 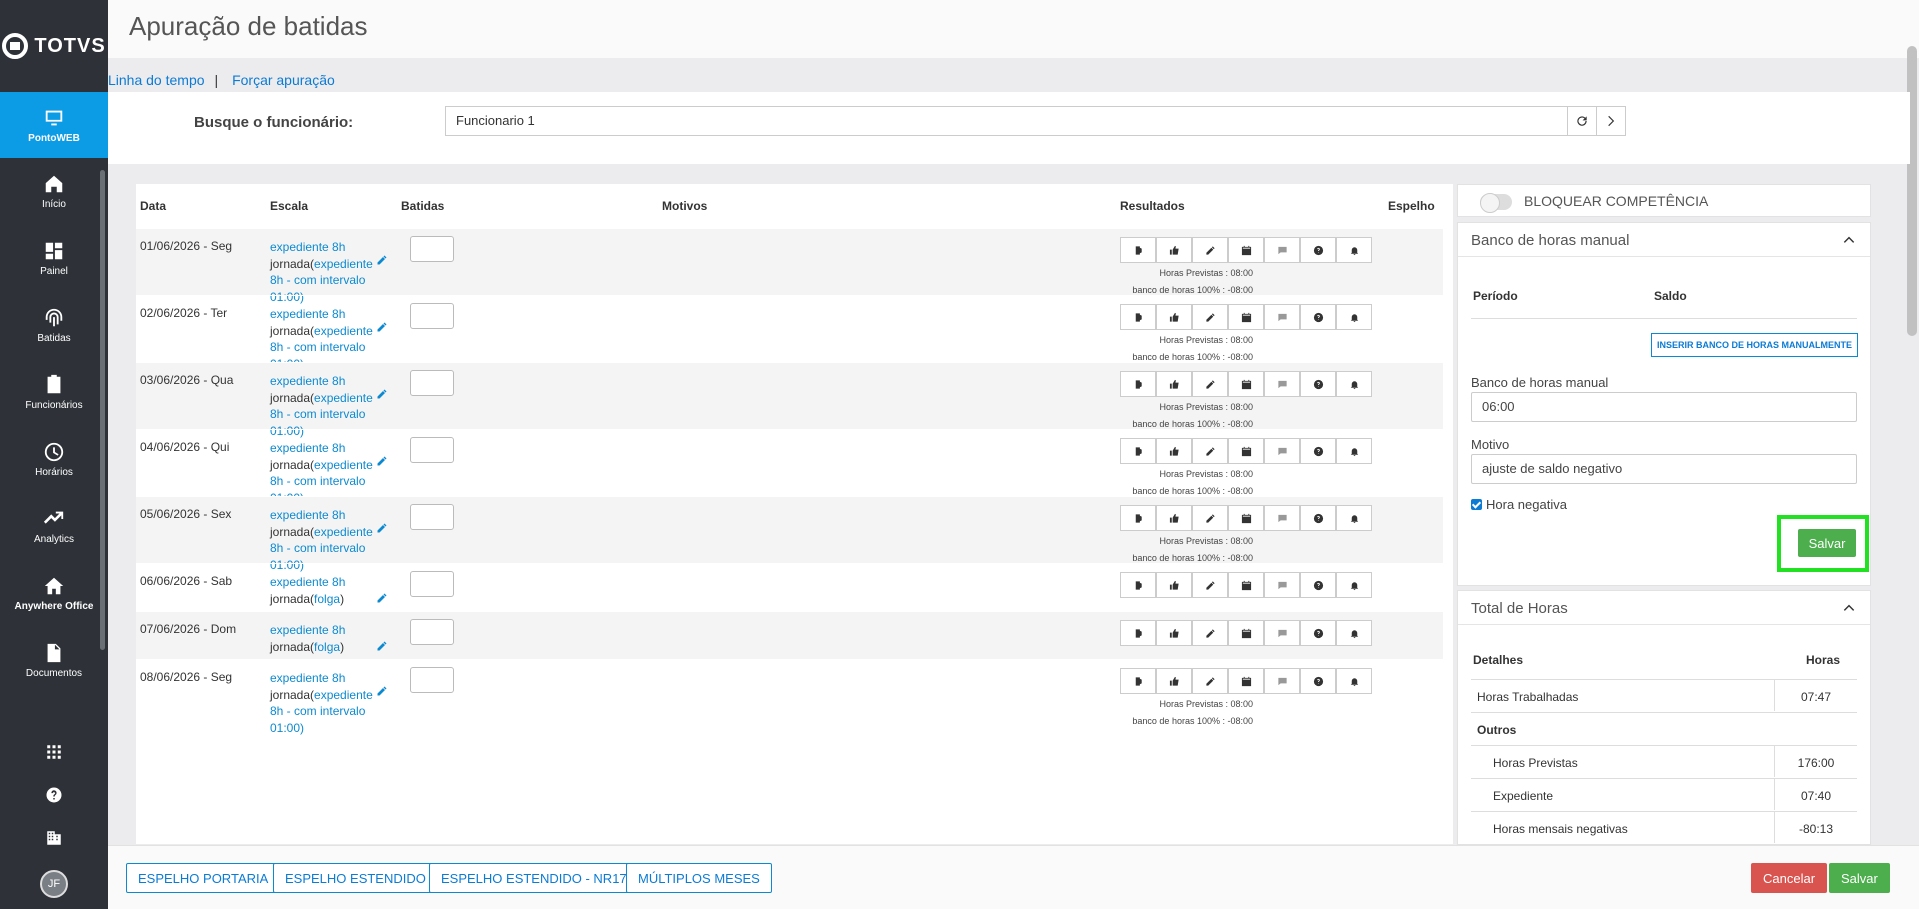 What do you see at coordinates (54, 751) in the screenshot?
I see `apps-grid-button` at bounding box center [54, 751].